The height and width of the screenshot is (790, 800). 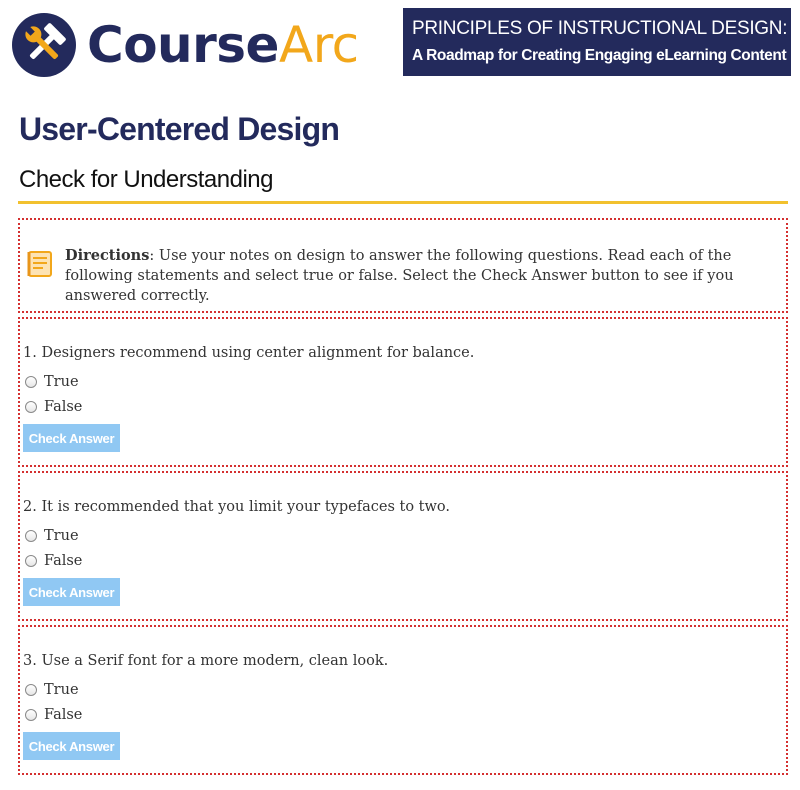 What do you see at coordinates (183, 45) in the screenshot?
I see `logo-course-text: Course` at bounding box center [183, 45].